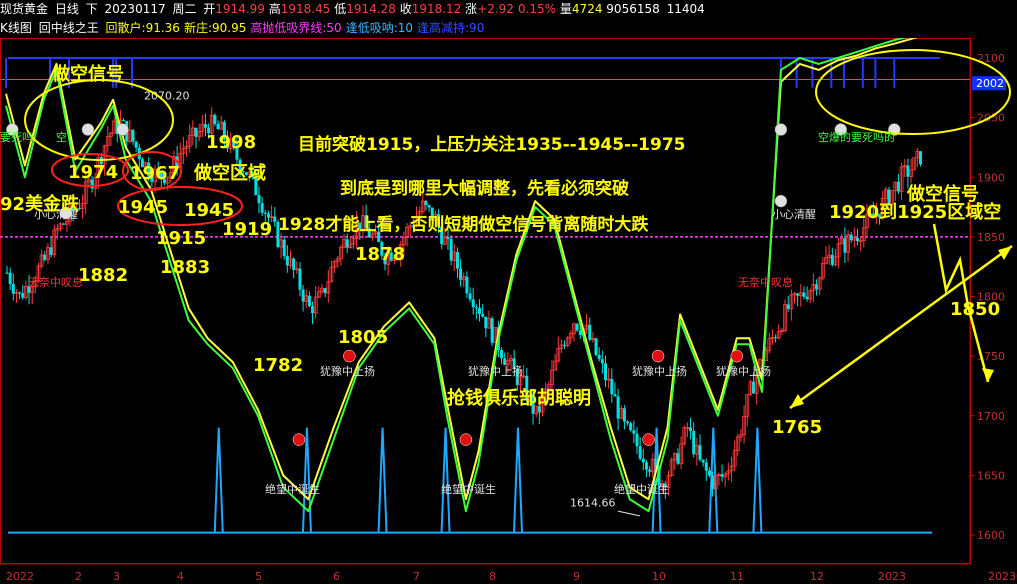  I want to click on y-tick-label: 1650, so click(991, 475).